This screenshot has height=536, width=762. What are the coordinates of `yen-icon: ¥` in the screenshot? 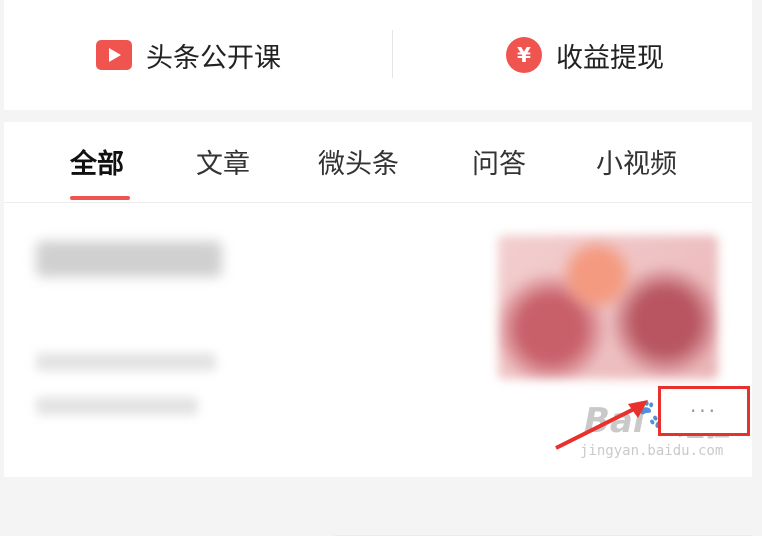 It's located at (524, 55).